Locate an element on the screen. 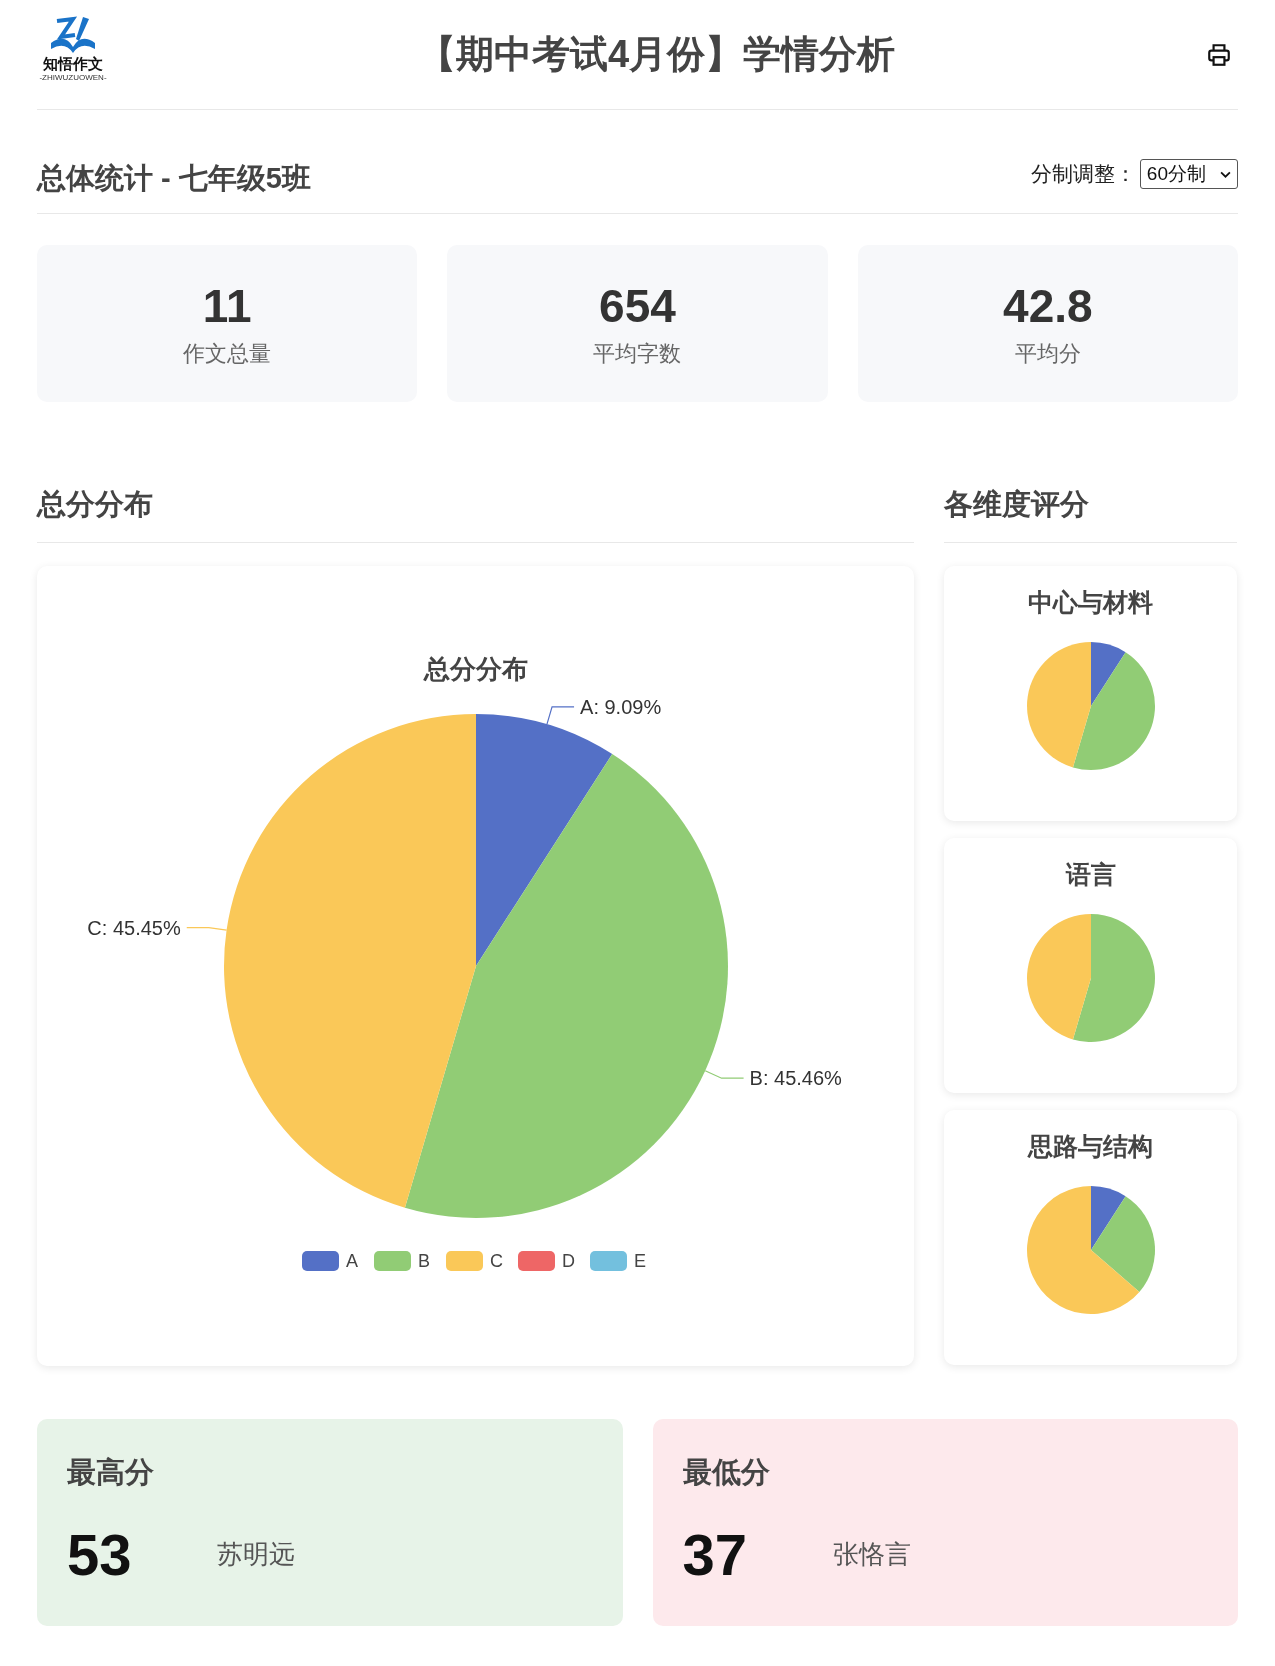 This screenshot has width=1275, height=1666. stat-label: 作文总量 is located at coordinates (227, 353).